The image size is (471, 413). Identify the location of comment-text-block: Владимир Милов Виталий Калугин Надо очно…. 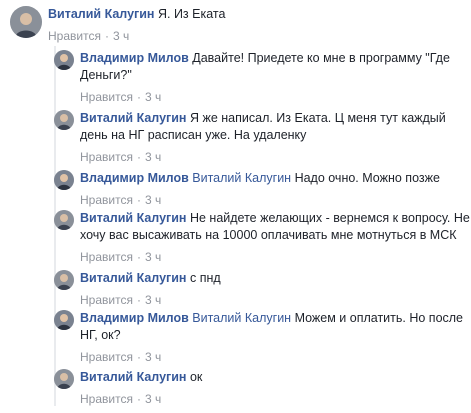
(275, 178).